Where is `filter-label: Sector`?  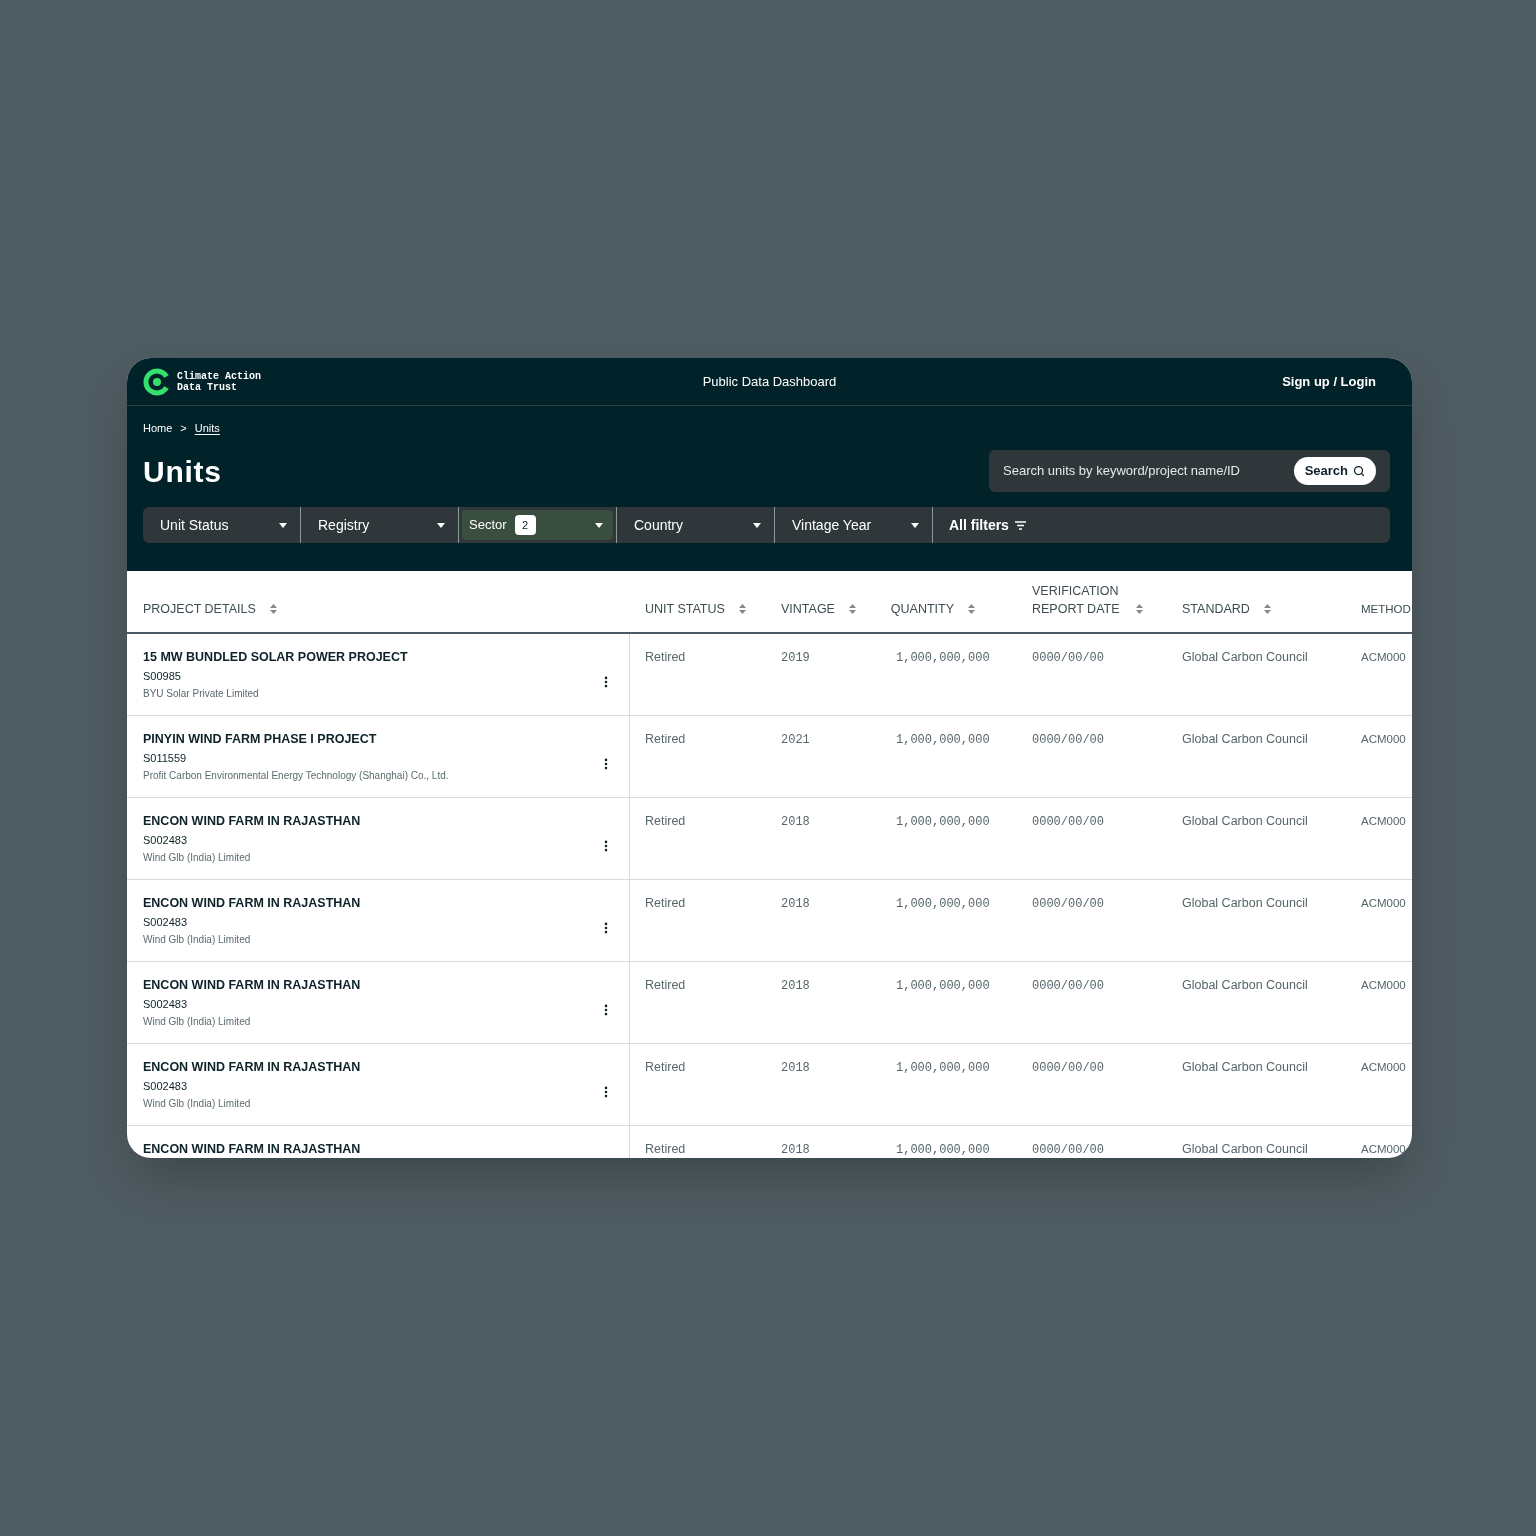
filter-label: Sector is located at coordinates (488, 525).